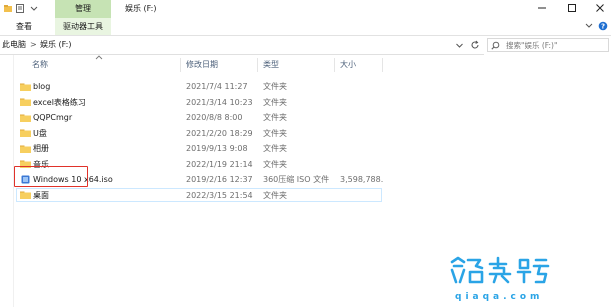  What do you see at coordinates (34, 8) in the screenshot?
I see `quick-access-dropdown-icon` at bounding box center [34, 8].